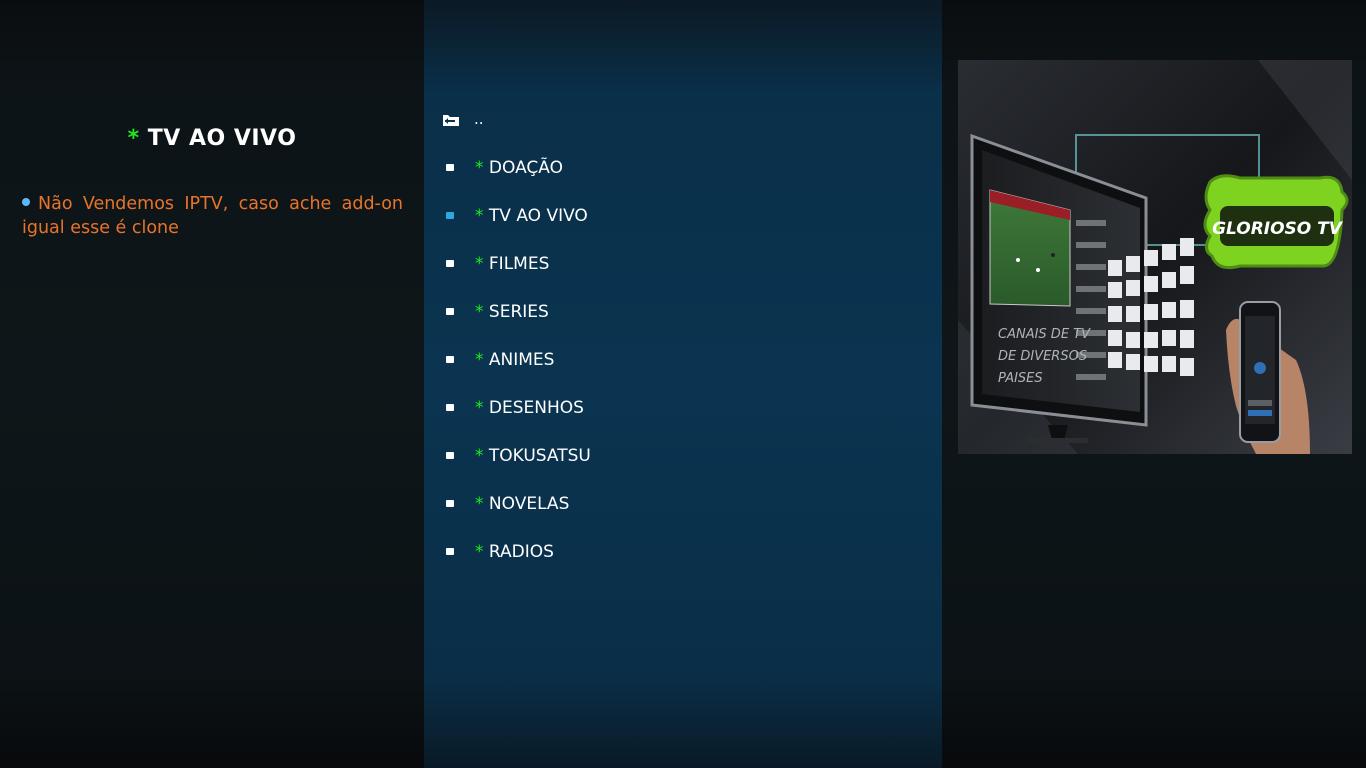 Image resolution: width=1366 pixels, height=768 pixels. What do you see at coordinates (683, 408) in the screenshot?
I see `list-item-desenhos: * DESENHOS` at bounding box center [683, 408].